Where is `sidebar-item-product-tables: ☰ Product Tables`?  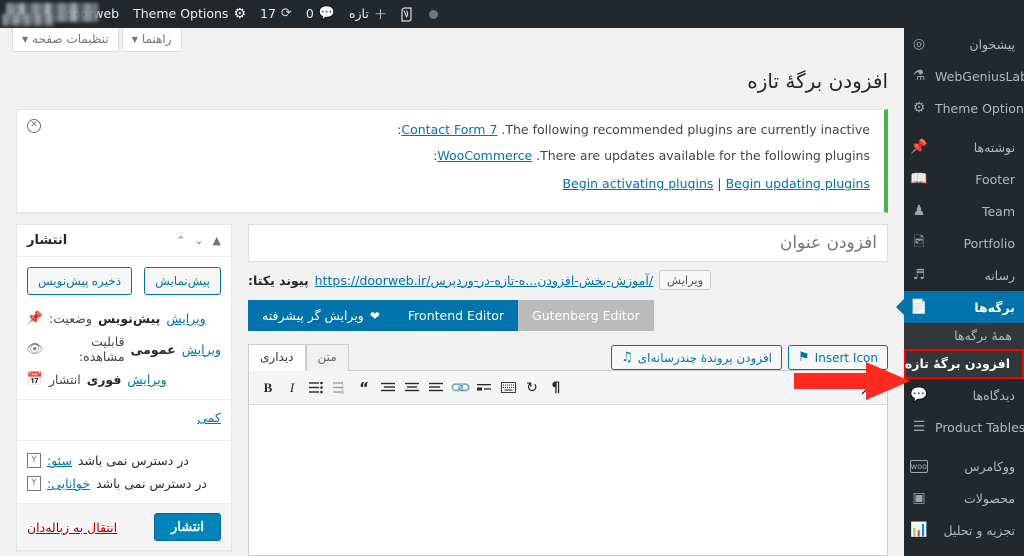 sidebar-item-product-tables: ☰ Product Tables is located at coordinates (964, 427).